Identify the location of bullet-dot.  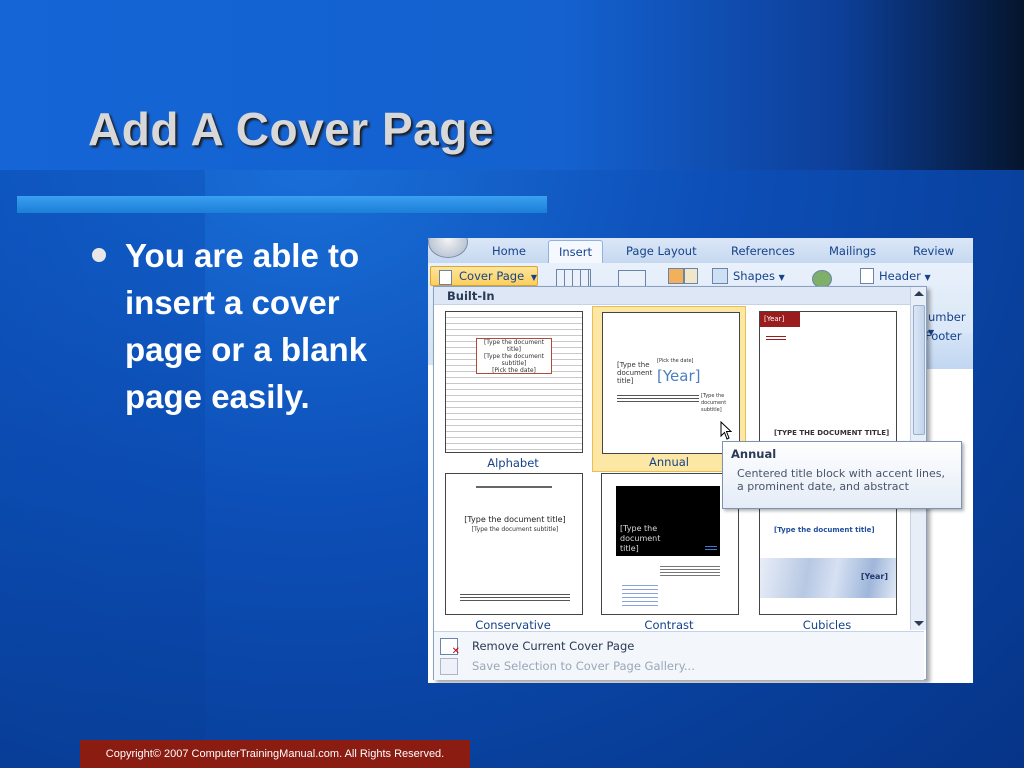
(99, 255).